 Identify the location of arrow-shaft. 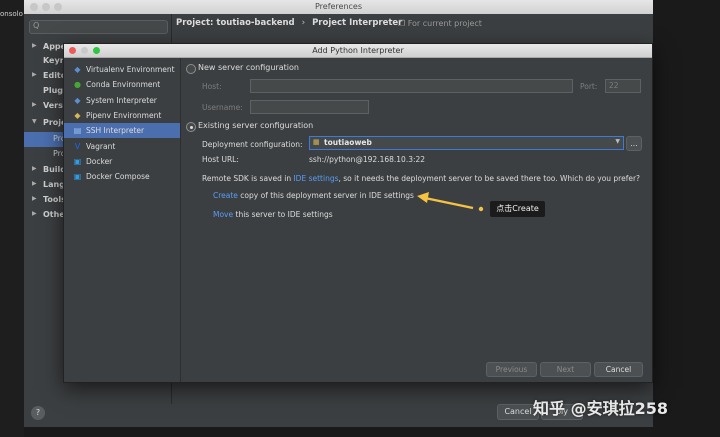
(449, 203).